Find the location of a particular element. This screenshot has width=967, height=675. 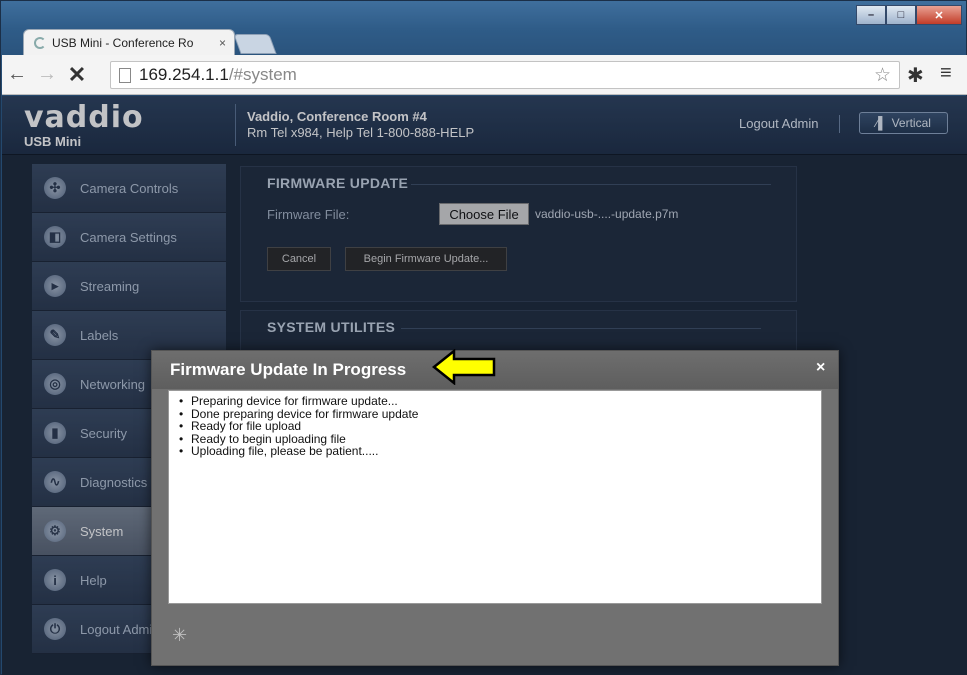

dialog-title: Firmware Update In Progress is located at coordinates (288, 369).